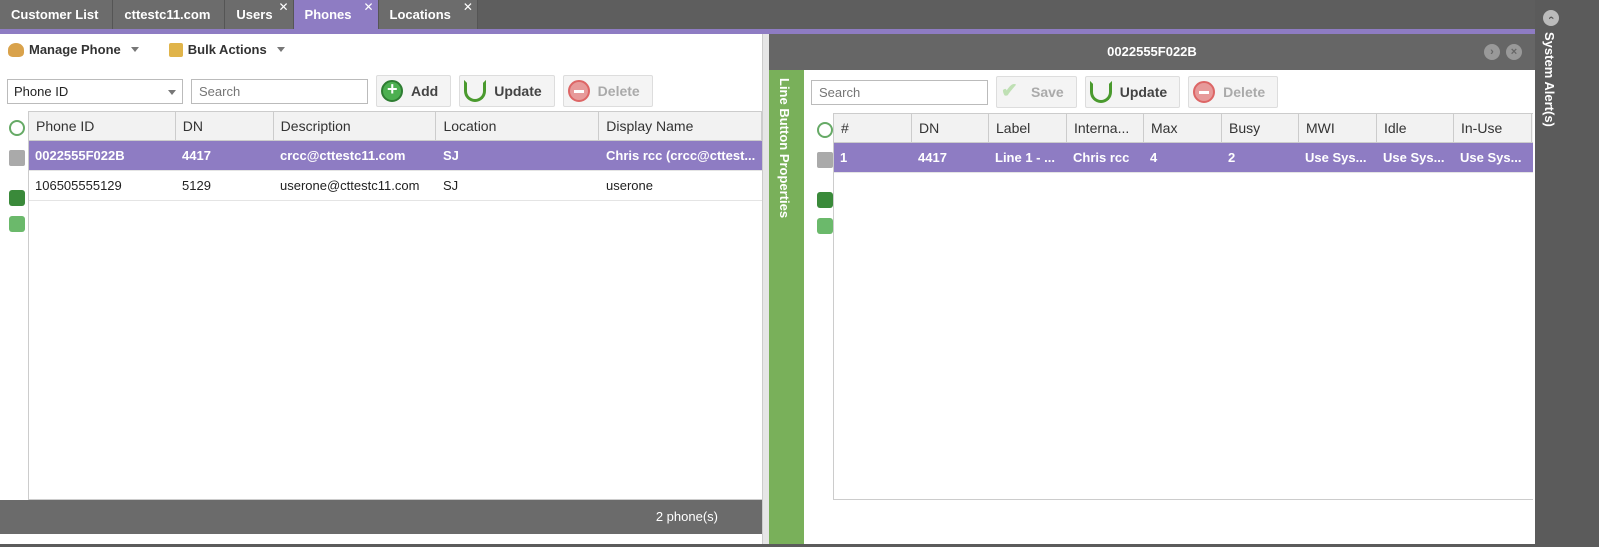  What do you see at coordinates (17, 183) in the screenshot?
I see `grid-side-icons` at bounding box center [17, 183].